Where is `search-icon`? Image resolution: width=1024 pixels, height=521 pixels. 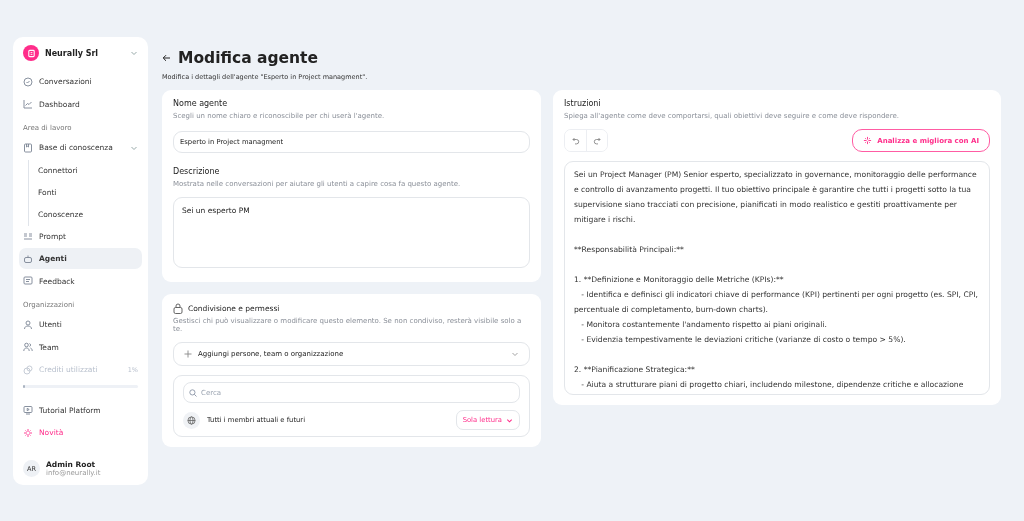
search-icon is located at coordinates (193, 392).